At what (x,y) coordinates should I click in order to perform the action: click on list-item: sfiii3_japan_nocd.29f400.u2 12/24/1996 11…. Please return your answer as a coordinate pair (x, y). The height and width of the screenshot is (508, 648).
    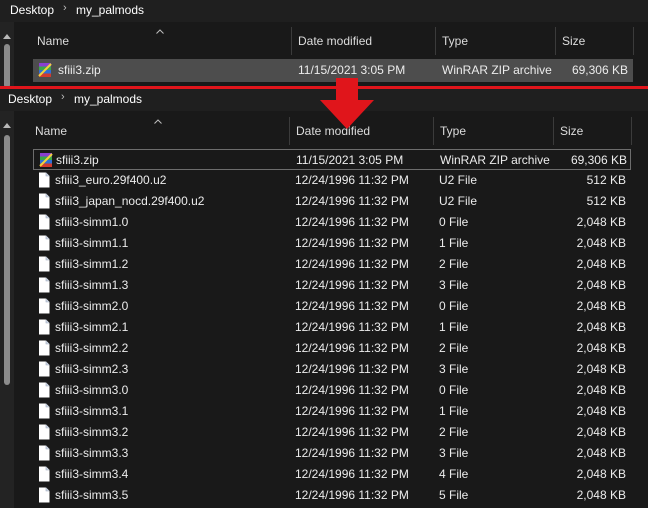
    Looking at the image, I should click on (332, 201).